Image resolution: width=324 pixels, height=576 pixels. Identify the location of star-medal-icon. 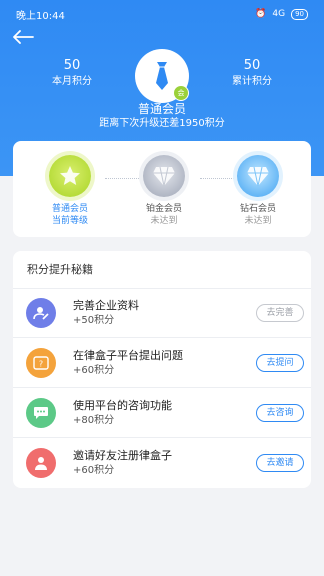
(70, 176).